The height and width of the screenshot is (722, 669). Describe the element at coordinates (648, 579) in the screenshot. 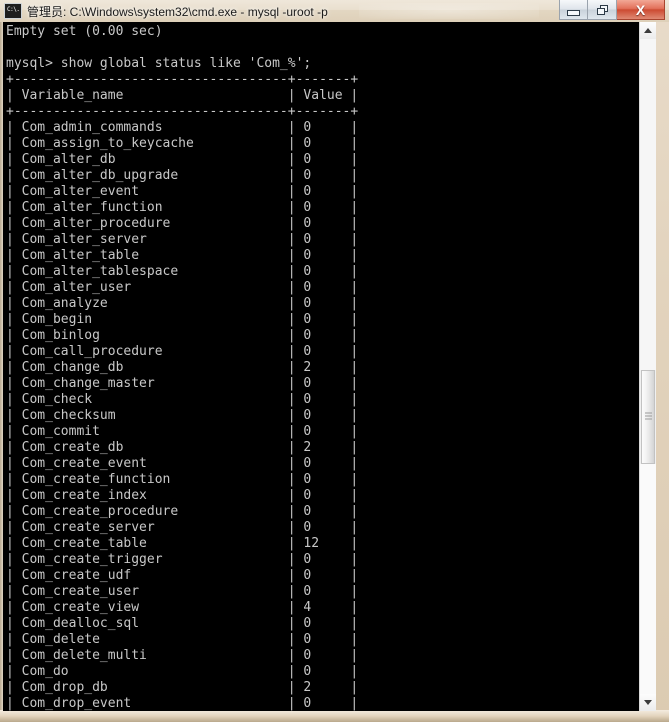

I see `scrollbar-track-below-thumb` at that location.